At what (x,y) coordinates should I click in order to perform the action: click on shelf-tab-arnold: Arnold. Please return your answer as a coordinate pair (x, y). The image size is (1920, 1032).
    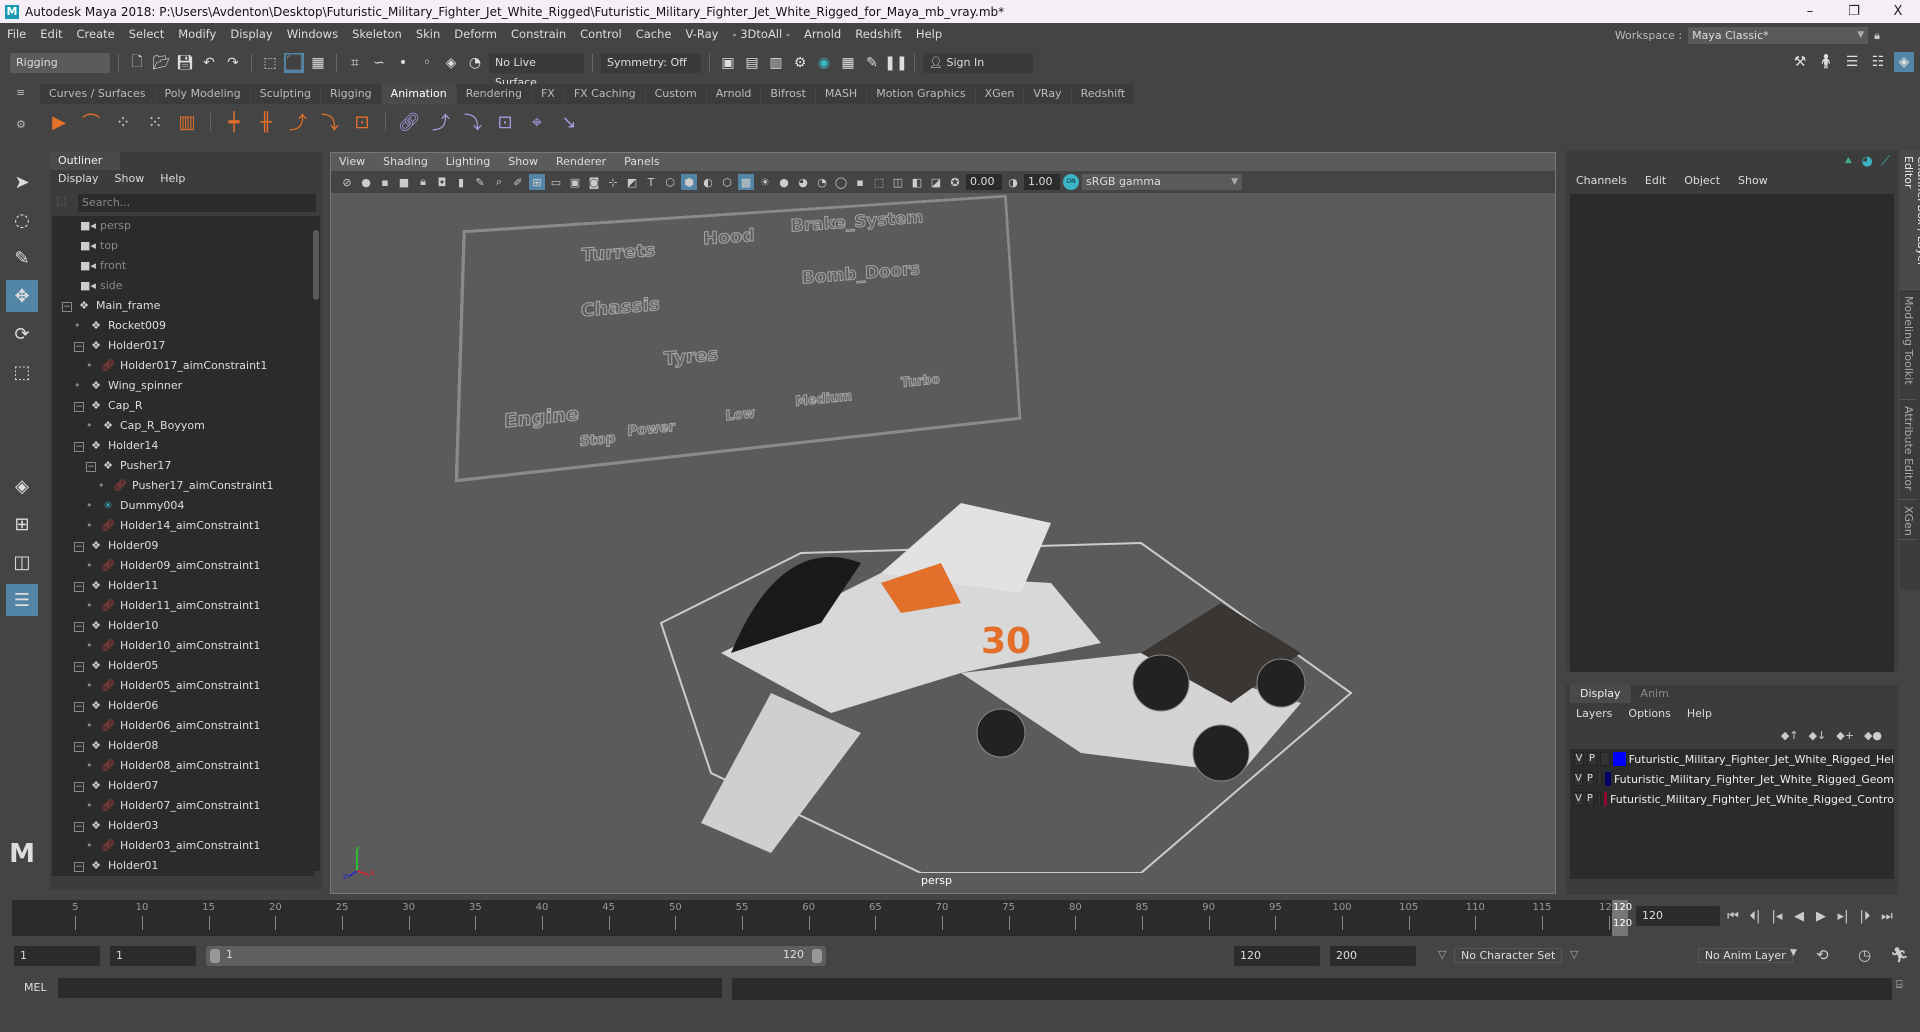
    Looking at the image, I should click on (733, 94).